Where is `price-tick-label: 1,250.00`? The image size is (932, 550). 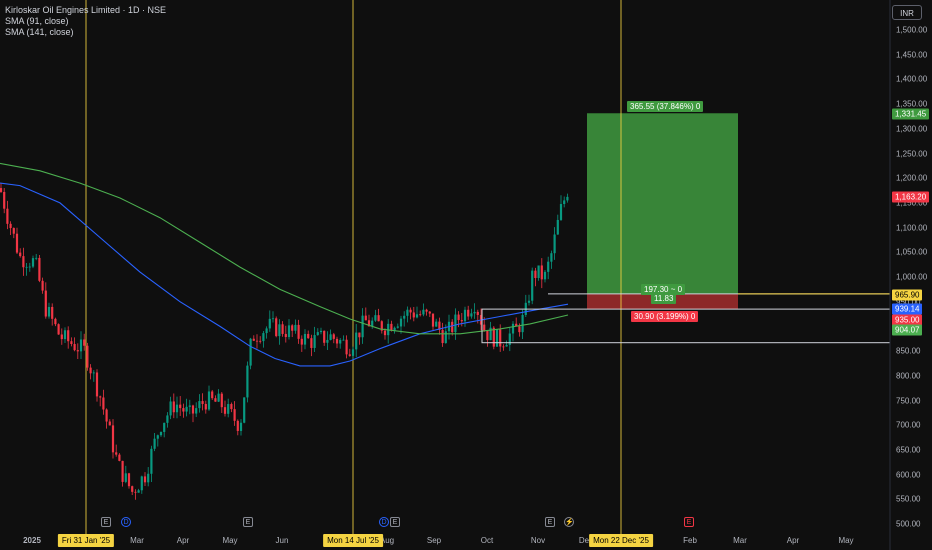
price-tick-label: 1,250.00 is located at coordinates (912, 153).